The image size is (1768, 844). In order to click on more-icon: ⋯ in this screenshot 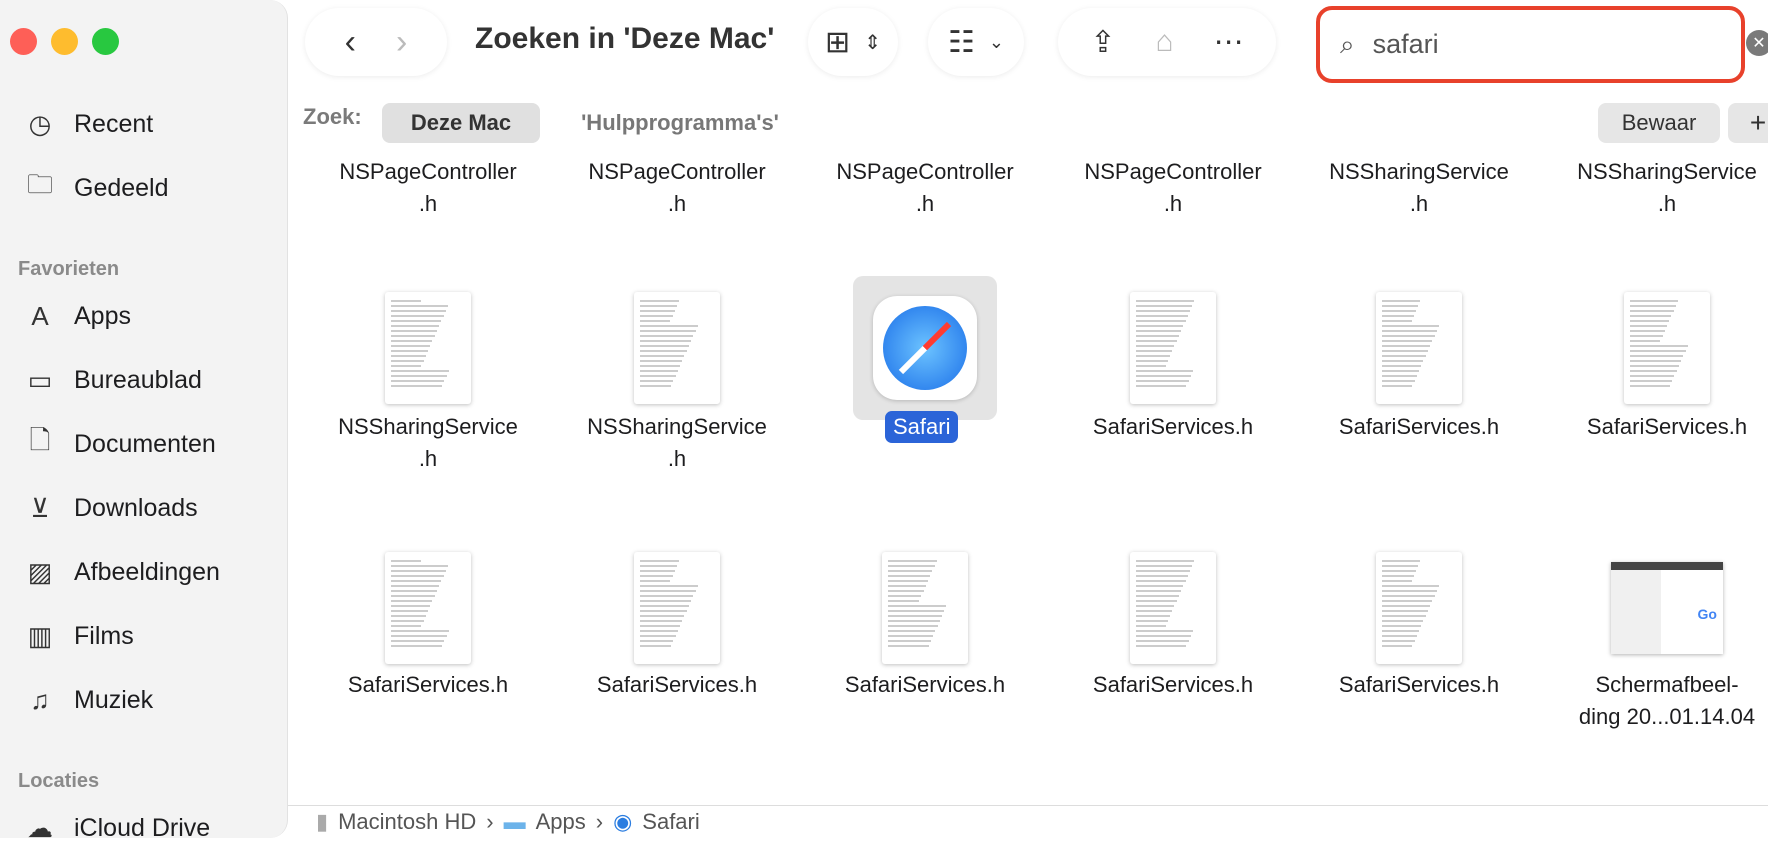, I will do `click(1229, 42)`.